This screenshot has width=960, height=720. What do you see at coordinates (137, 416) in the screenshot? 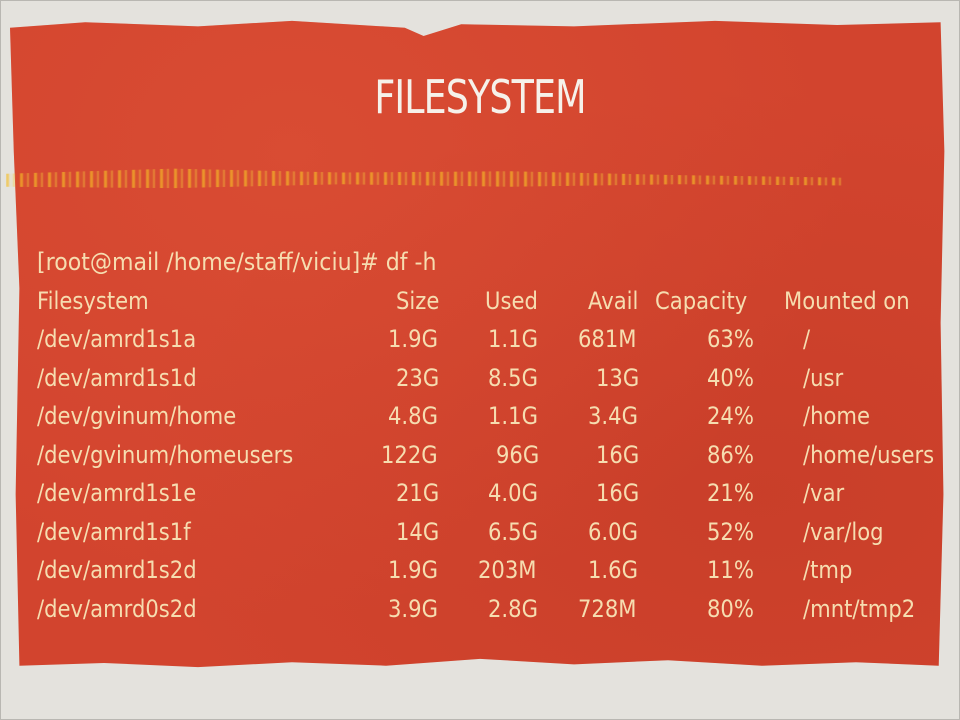
I see `filesystem-cell: /dev/gvinum/home` at bounding box center [137, 416].